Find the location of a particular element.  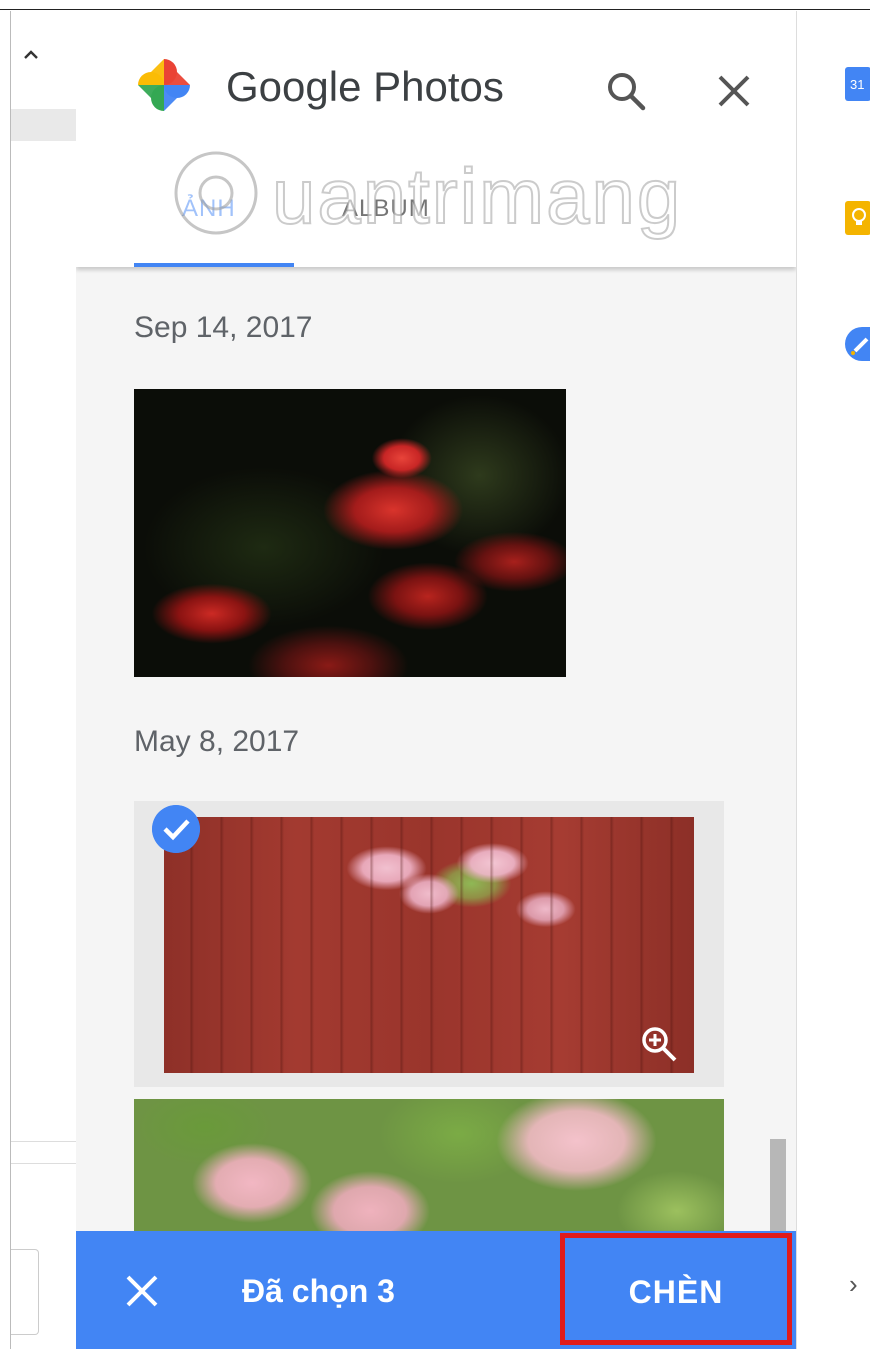

document-side is located at coordinates (43, 680).